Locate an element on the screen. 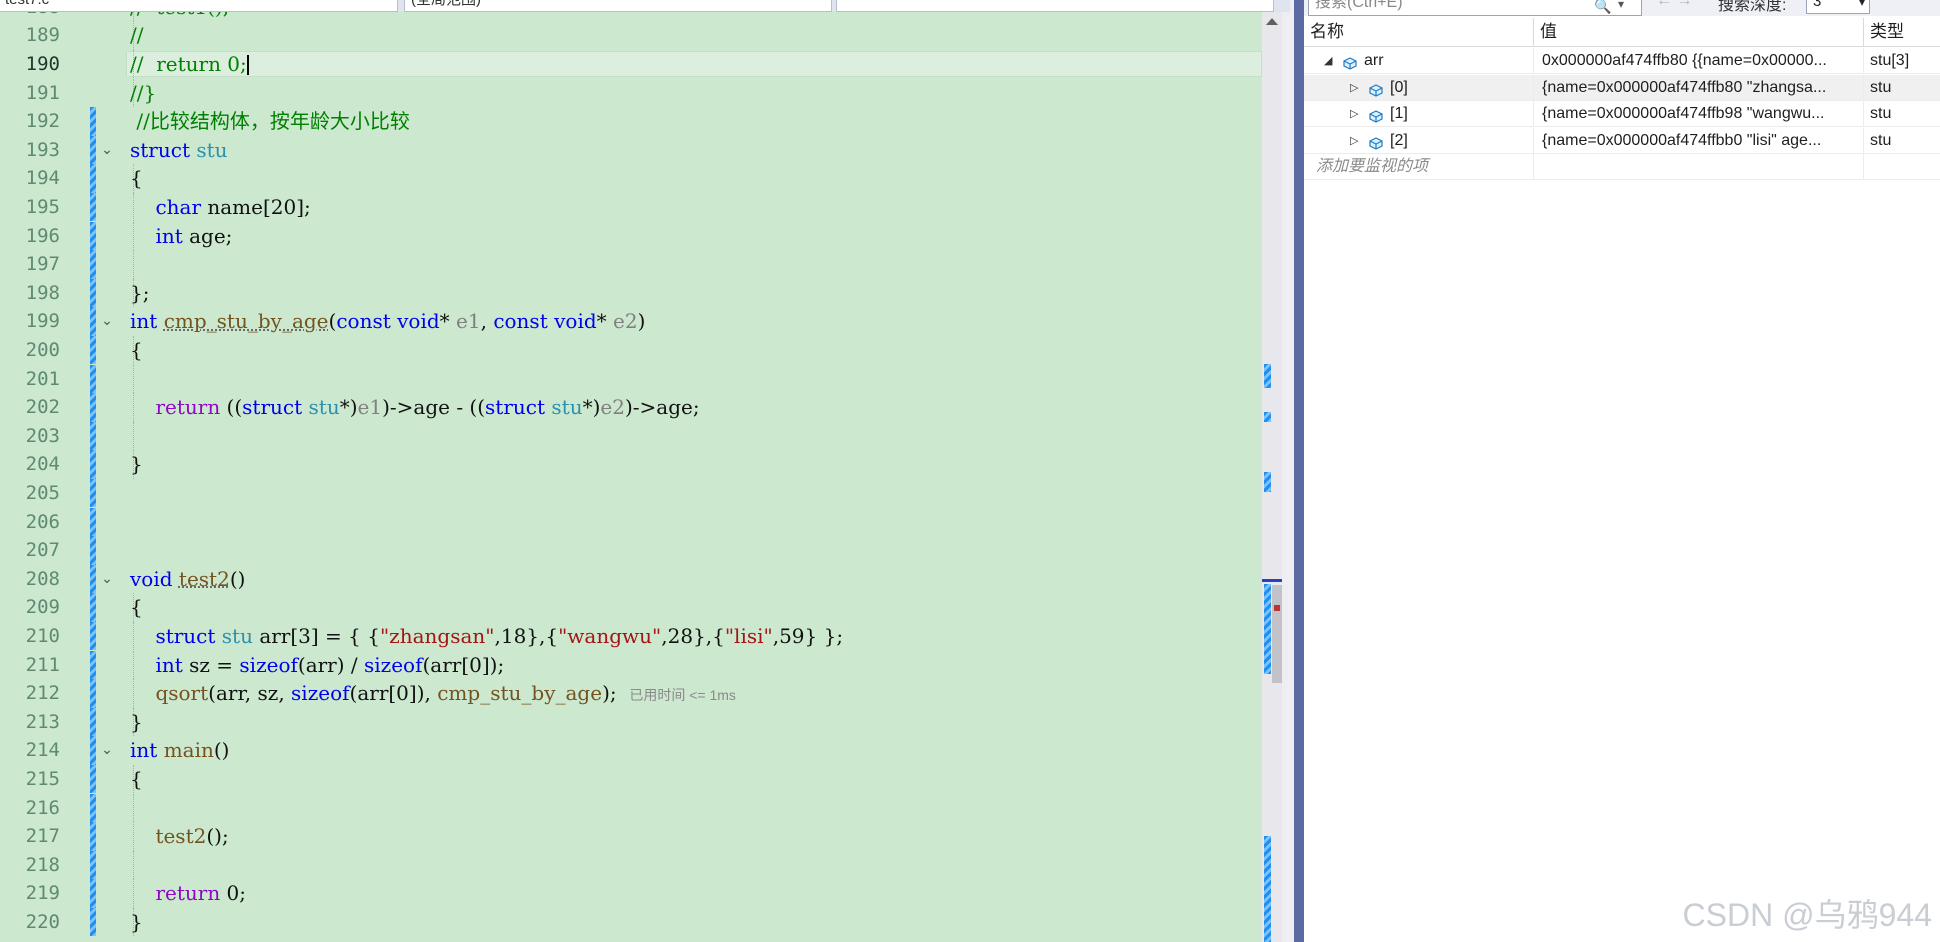 This screenshot has height=942, width=1940. member-dropdown is located at coordinates (1055, 6).